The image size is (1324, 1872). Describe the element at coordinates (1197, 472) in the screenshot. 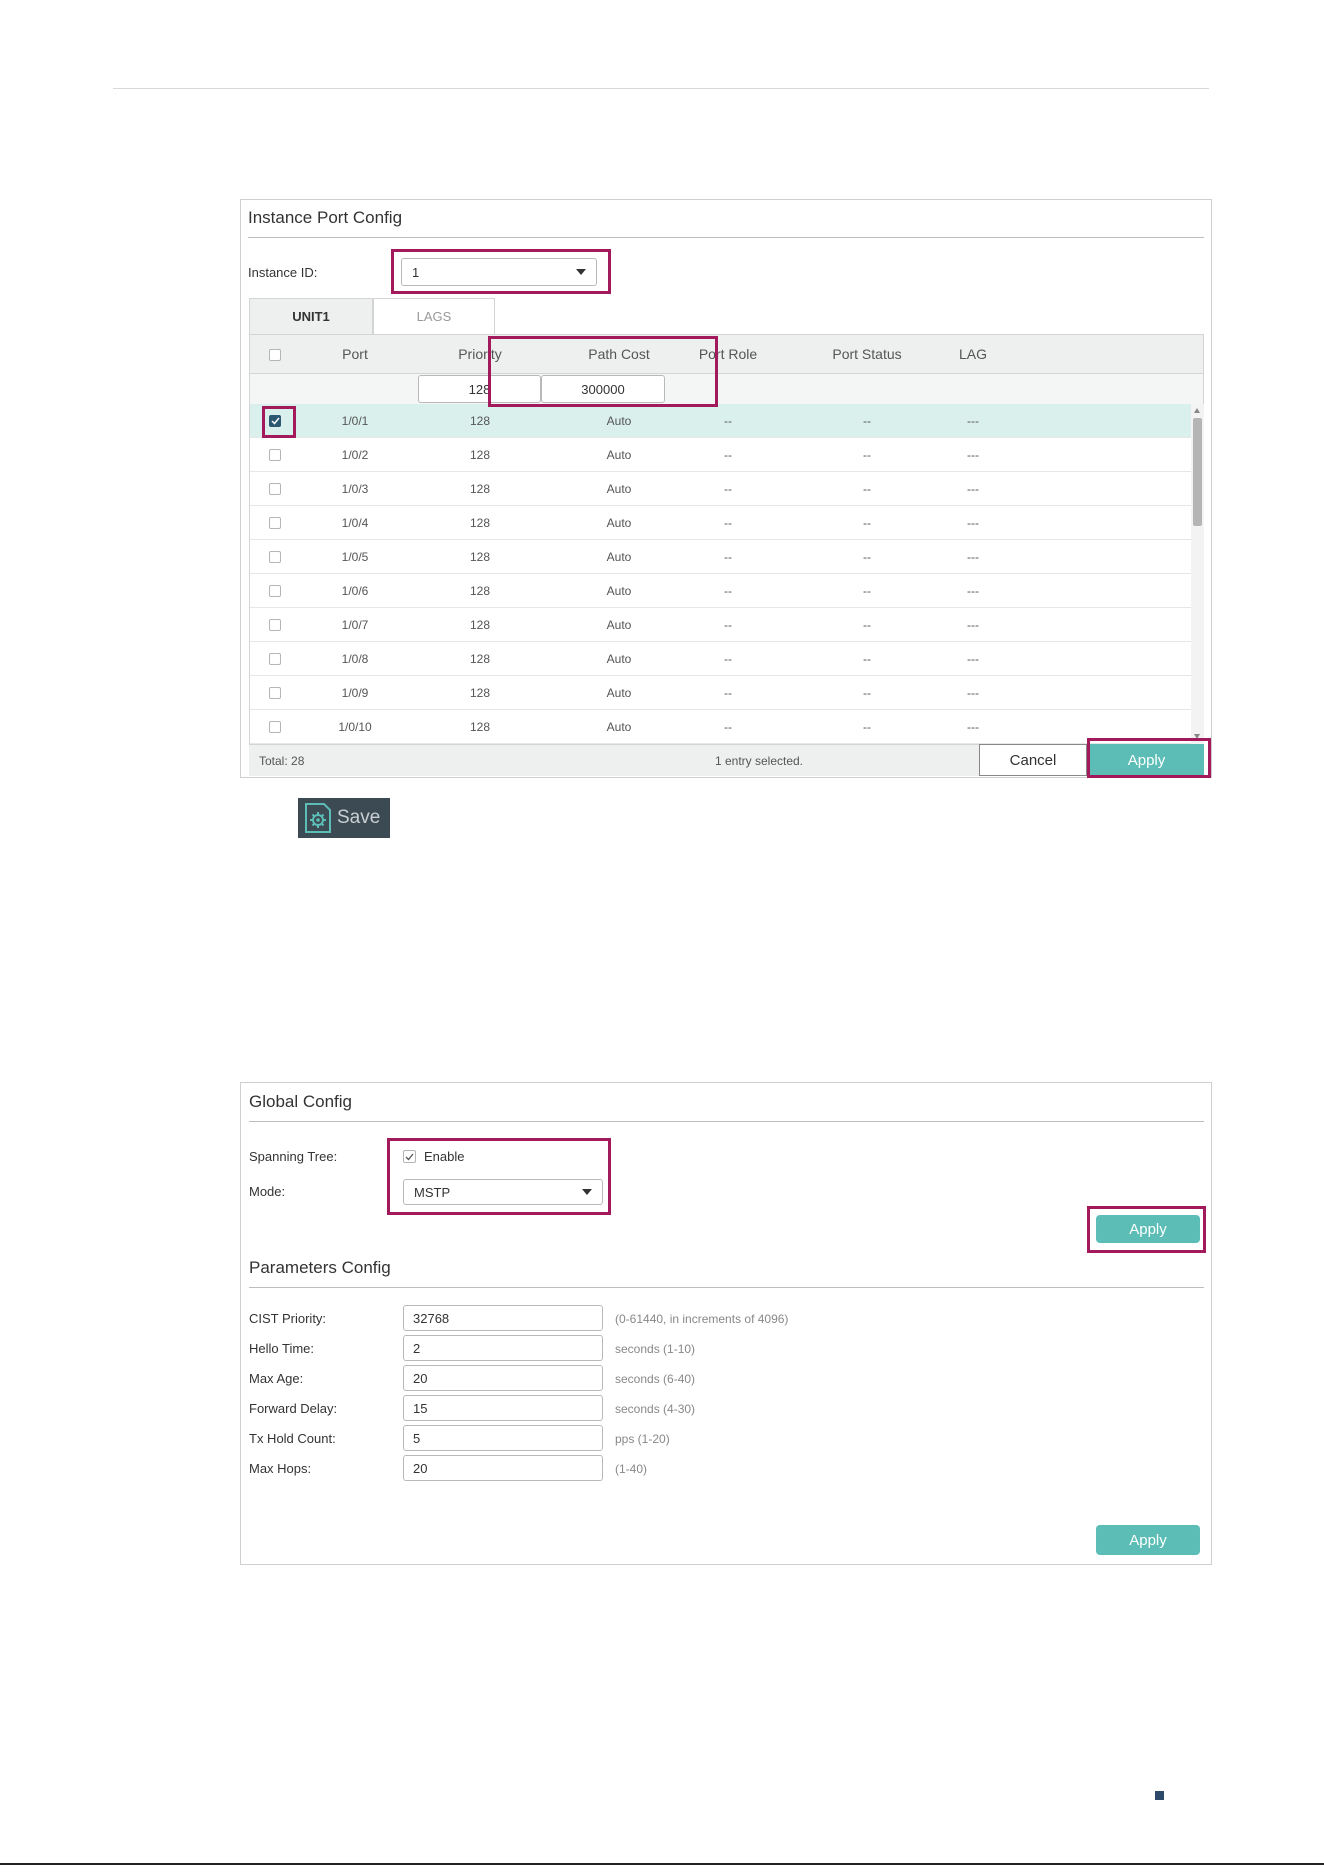

I see `scrollbar-thumb` at that location.